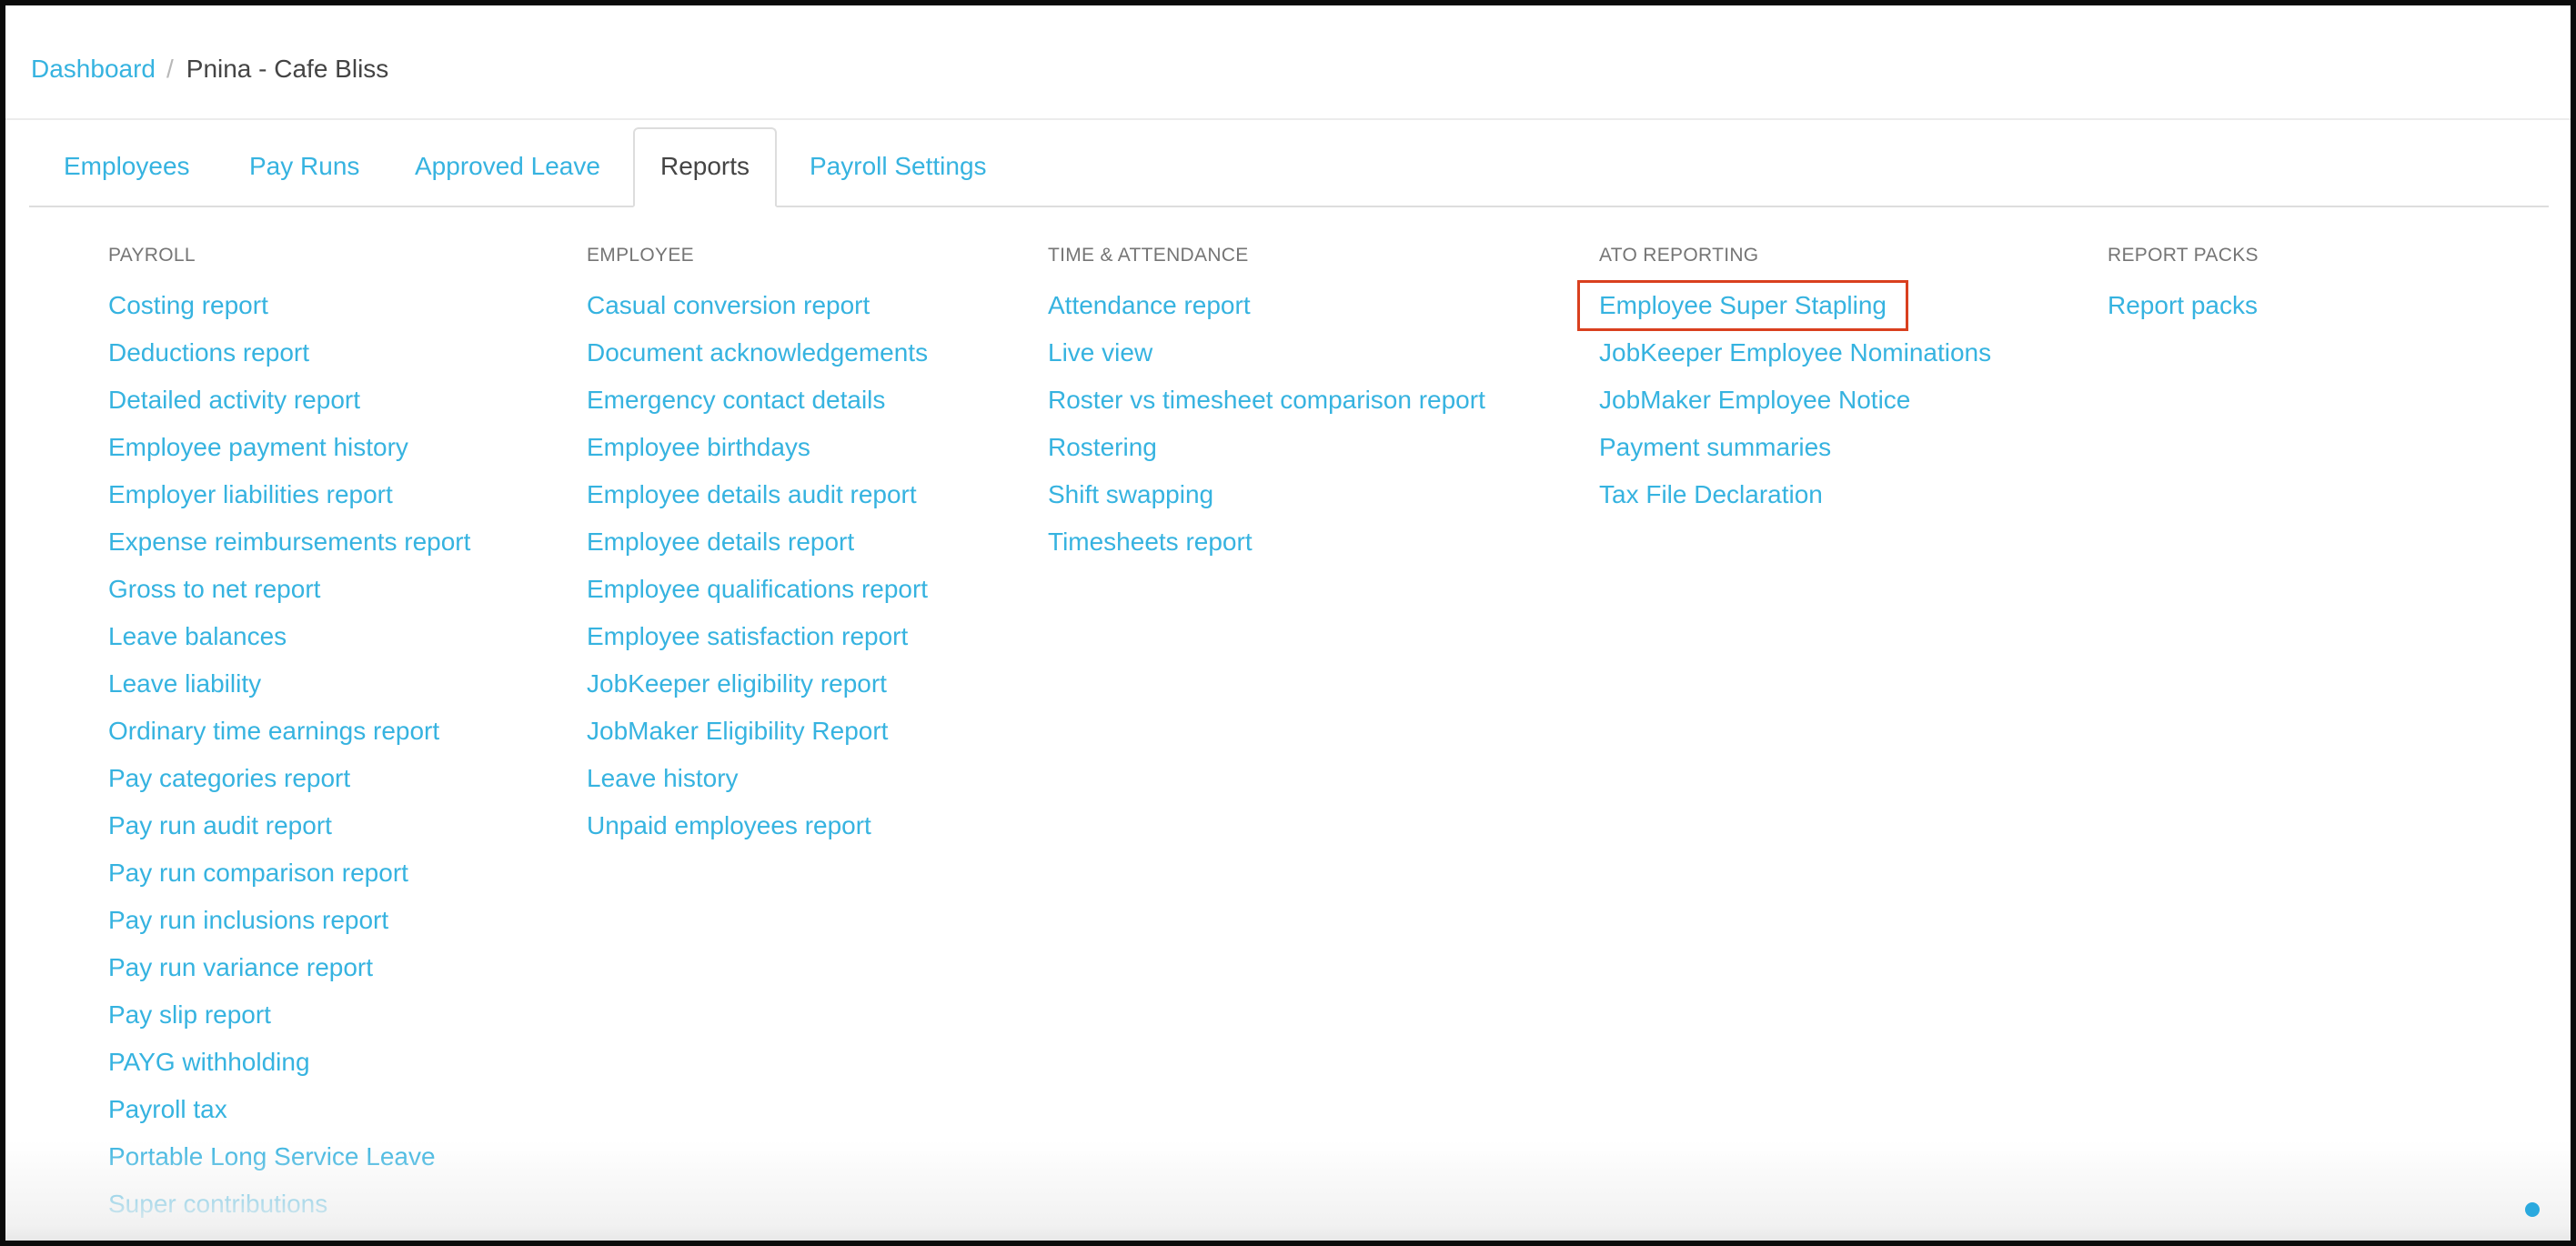 This screenshot has width=2576, height=1246. I want to click on report-link-emergency-contact-details: Emergency contact details, so click(757, 400).